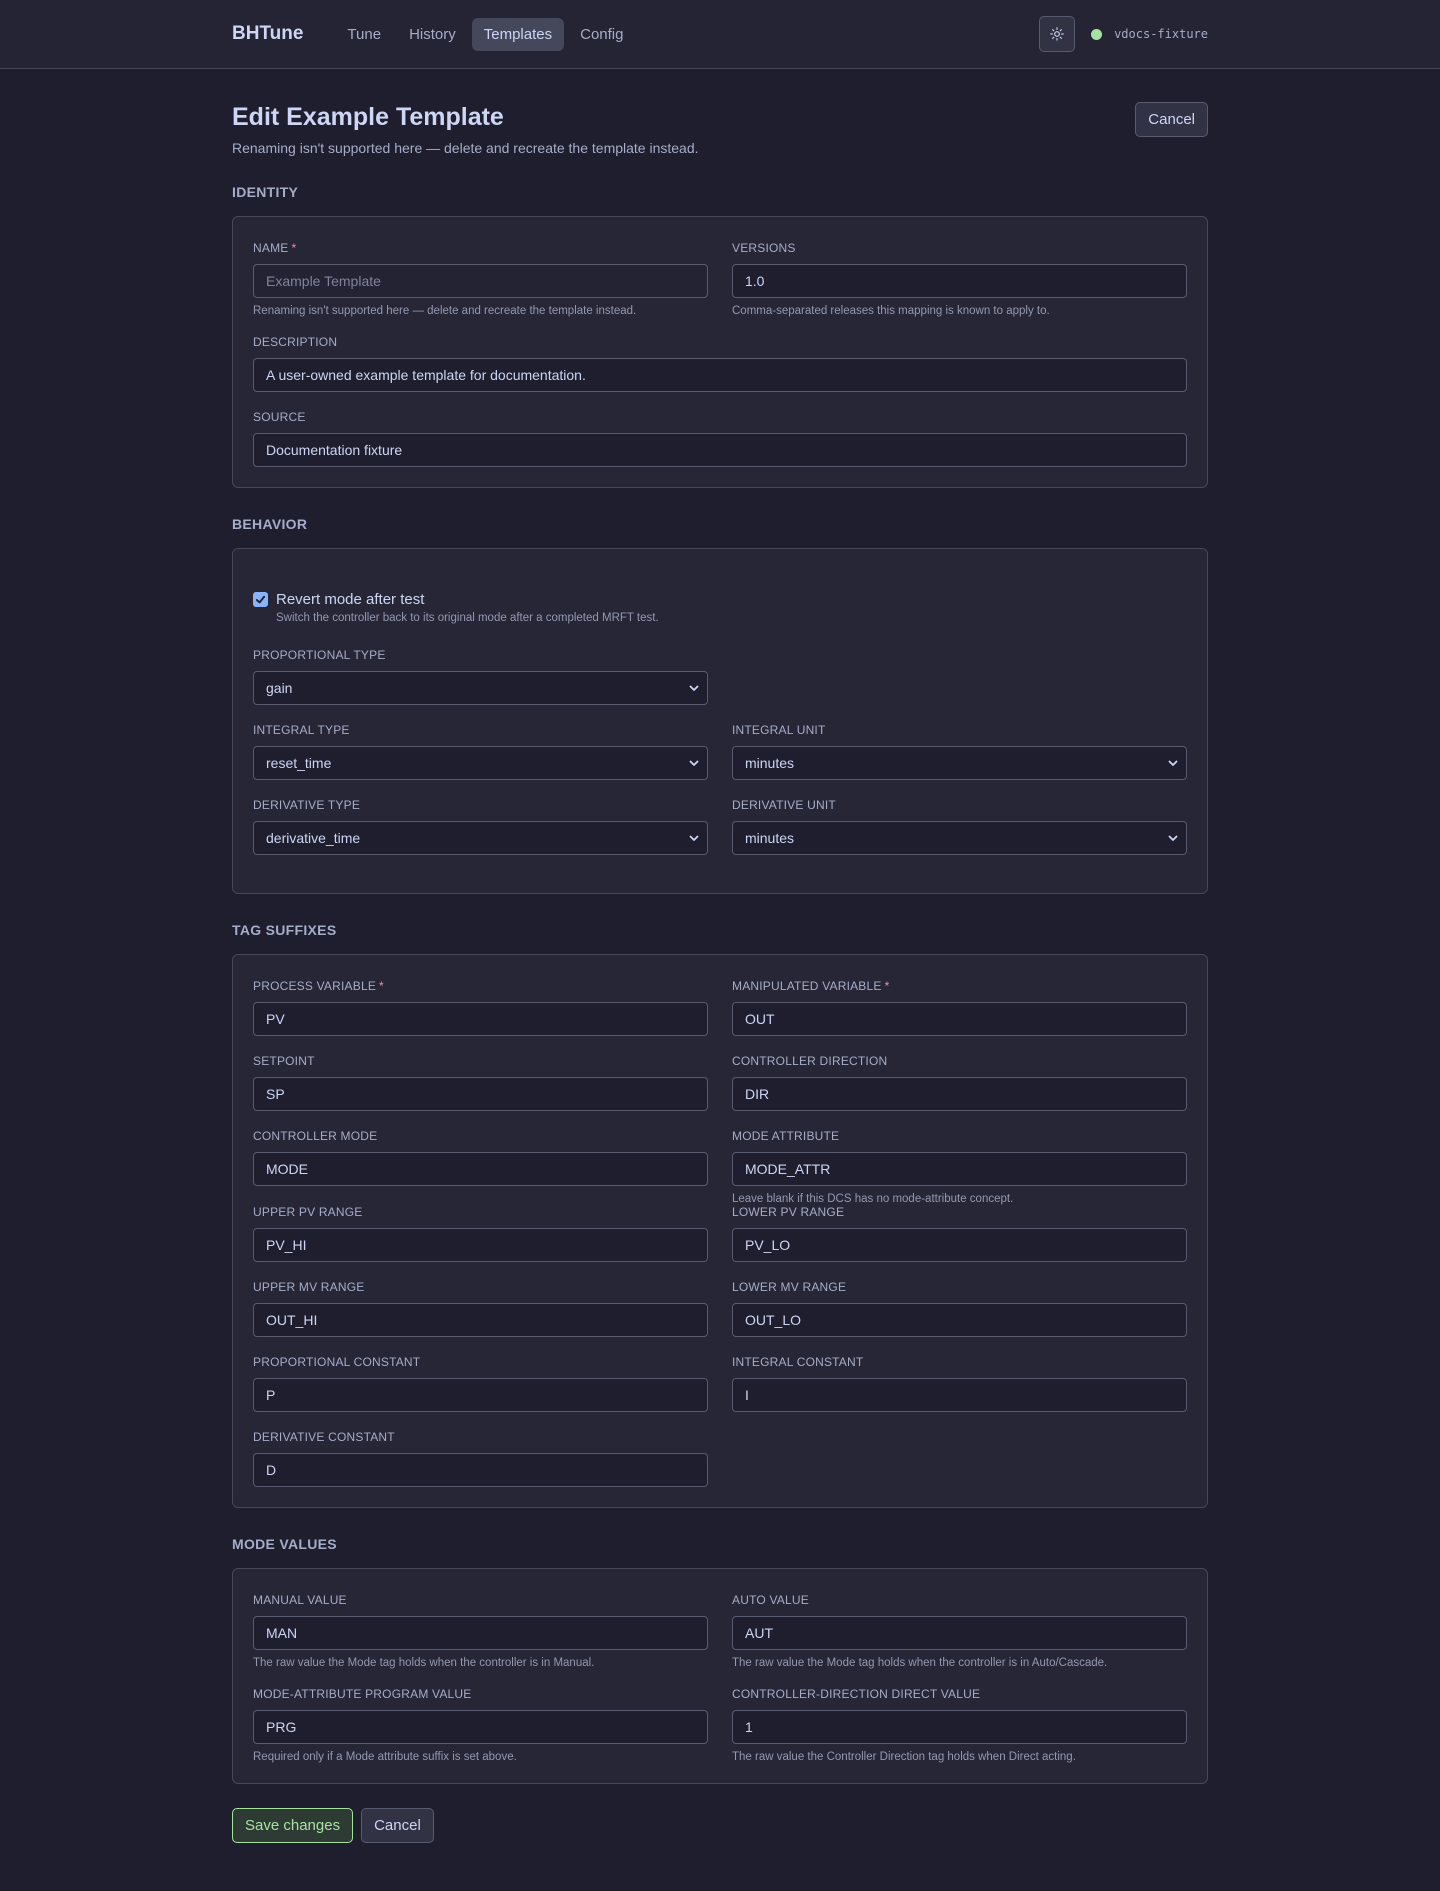  I want to click on name-label: NAME *, so click(480, 248).